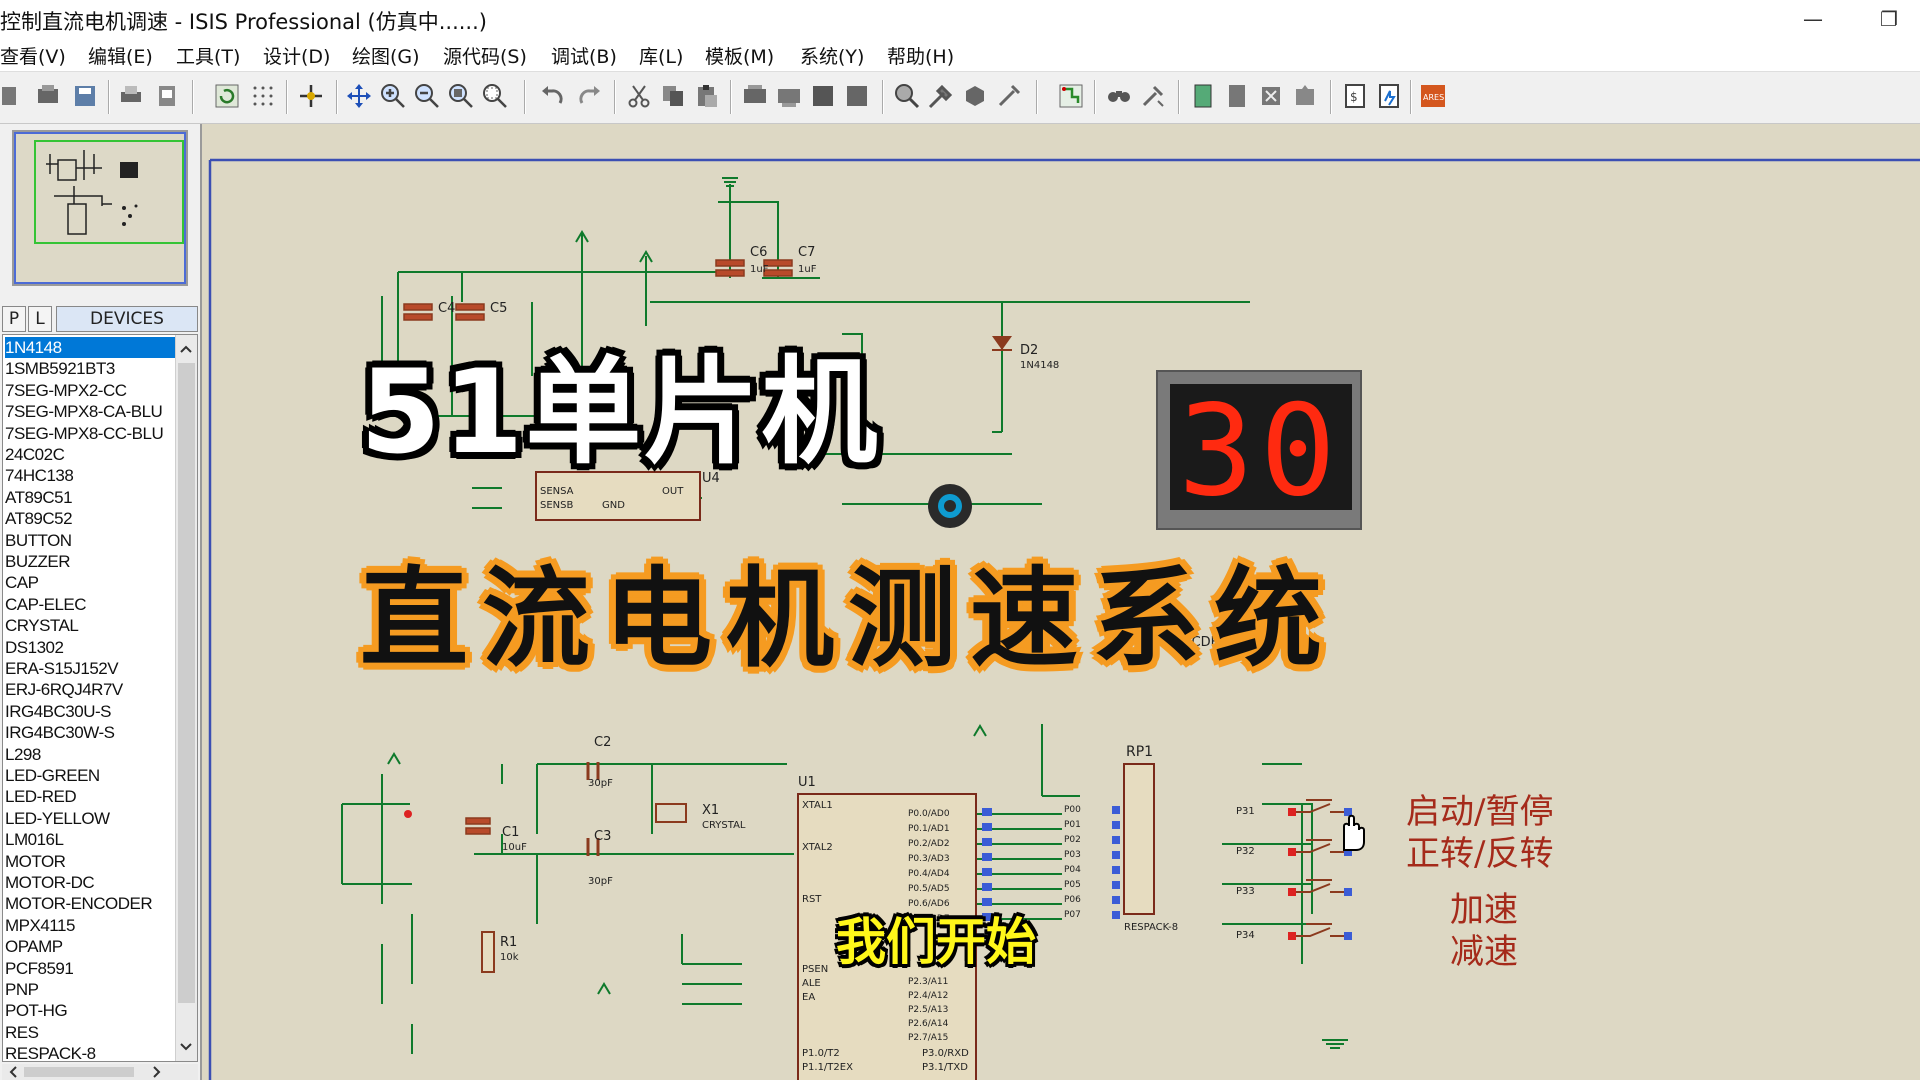 This screenshot has width=1920, height=1080. I want to click on menu-view: 查看(V), so click(33, 55).